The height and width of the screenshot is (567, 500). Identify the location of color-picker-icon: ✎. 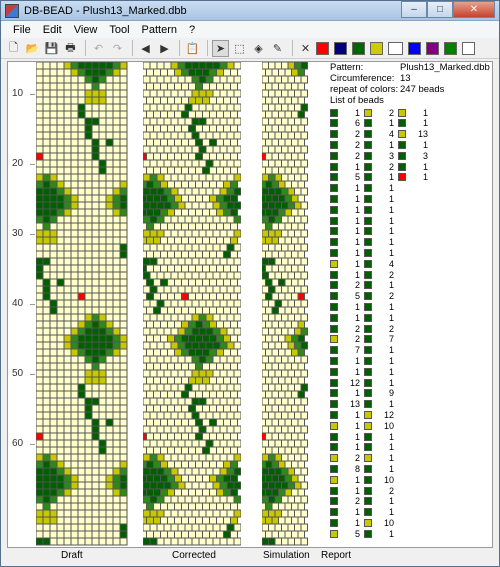
(277, 48).